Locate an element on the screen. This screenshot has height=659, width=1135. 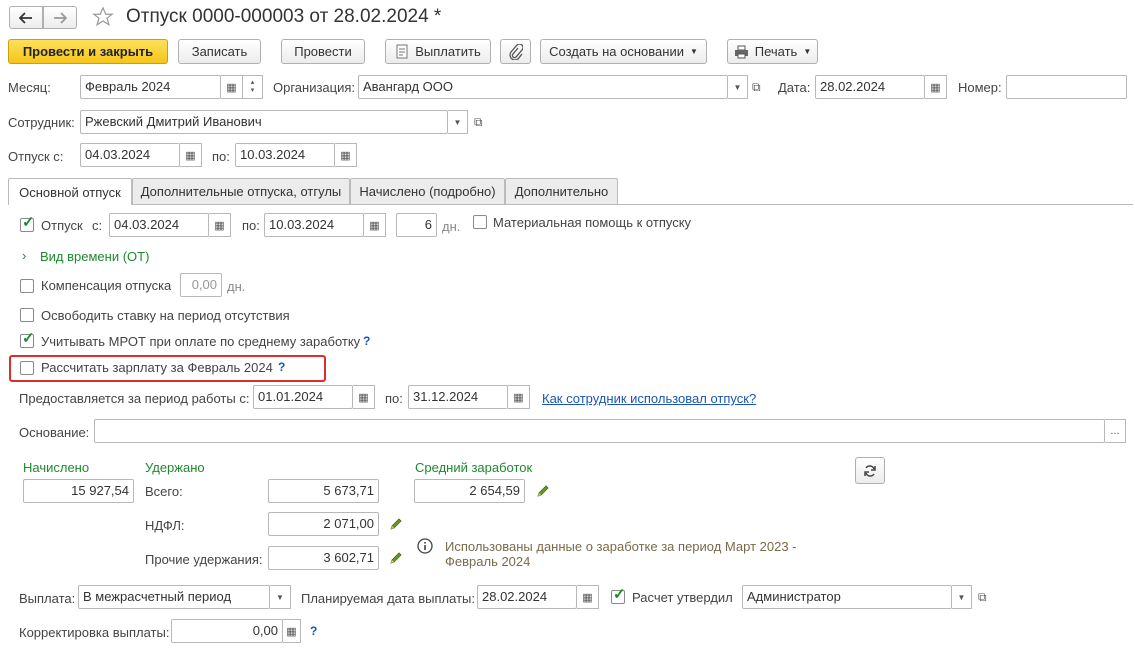
avg-edit-pencil-icon is located at coordinates (543, 491).